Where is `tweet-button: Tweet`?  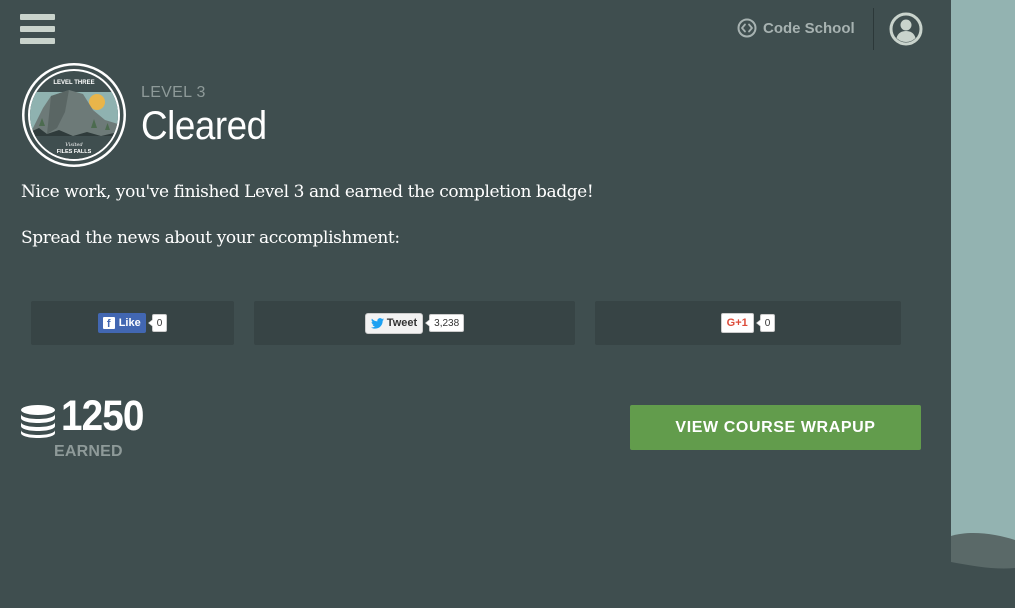 tweet-button: Tweet is located at coordinates (394, 323).